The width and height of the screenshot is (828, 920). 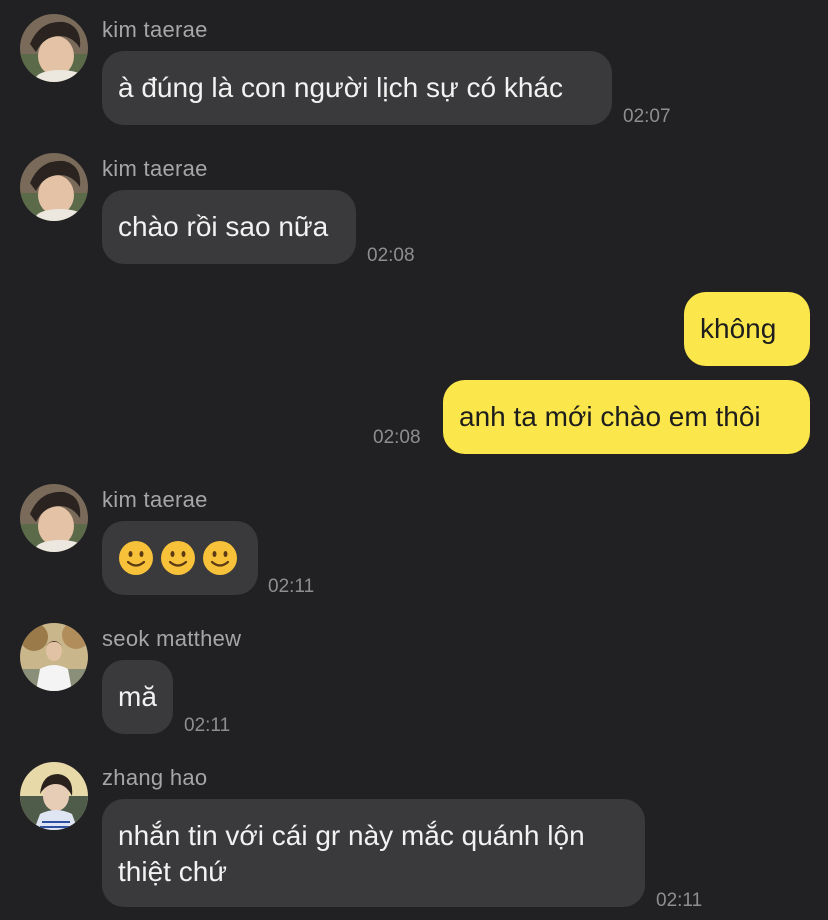 I want to click on message-bubble: chào rồi sao nữa, so click(x=229, y=227).